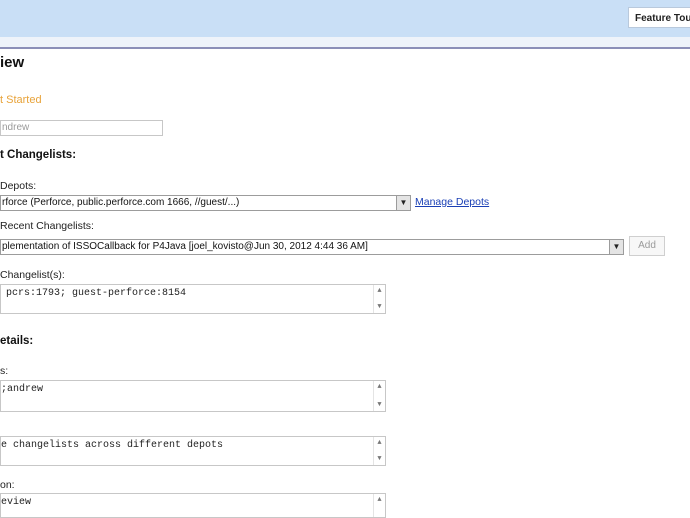 The image size is (690, 518). I want to click on scrollbar: ▲, so click(379, 505).